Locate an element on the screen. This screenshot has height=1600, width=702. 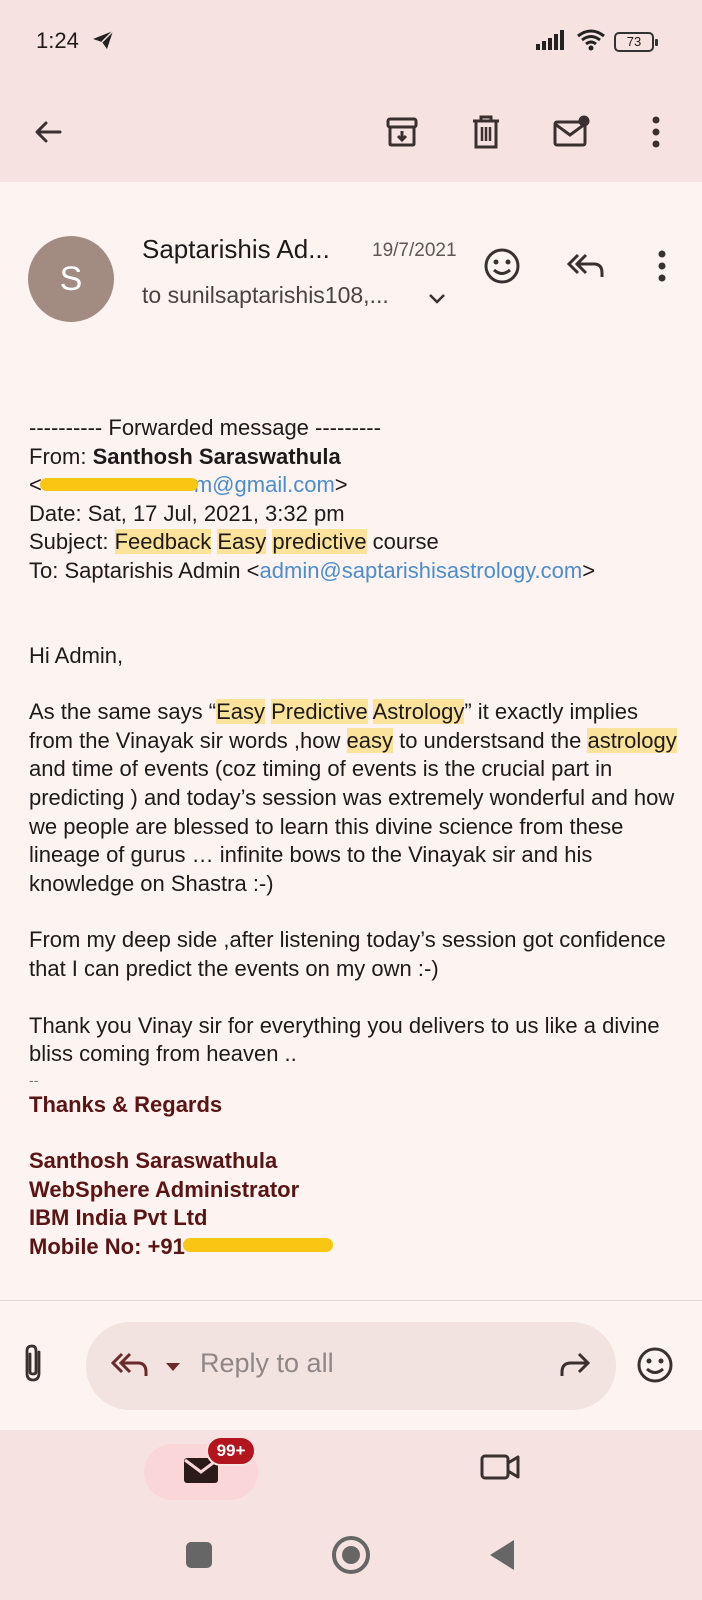
to-email-link: admin@saptarishisastrology.com is located at coordinates (421, 570).